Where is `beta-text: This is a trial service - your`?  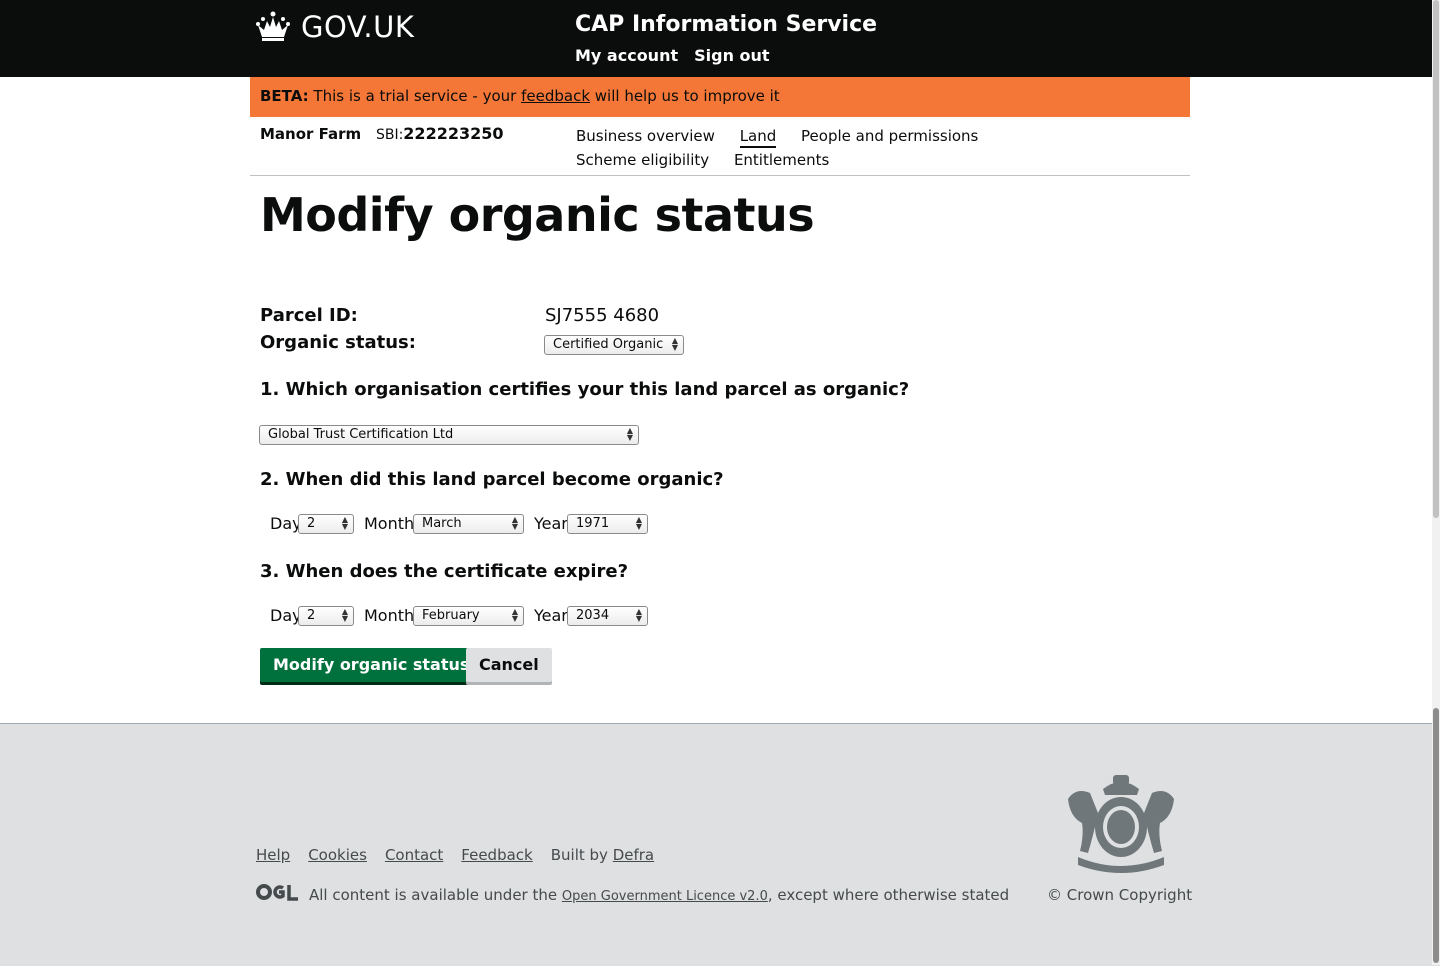 beta-text: This is a trial service - your is located at coordinates (415, 96).